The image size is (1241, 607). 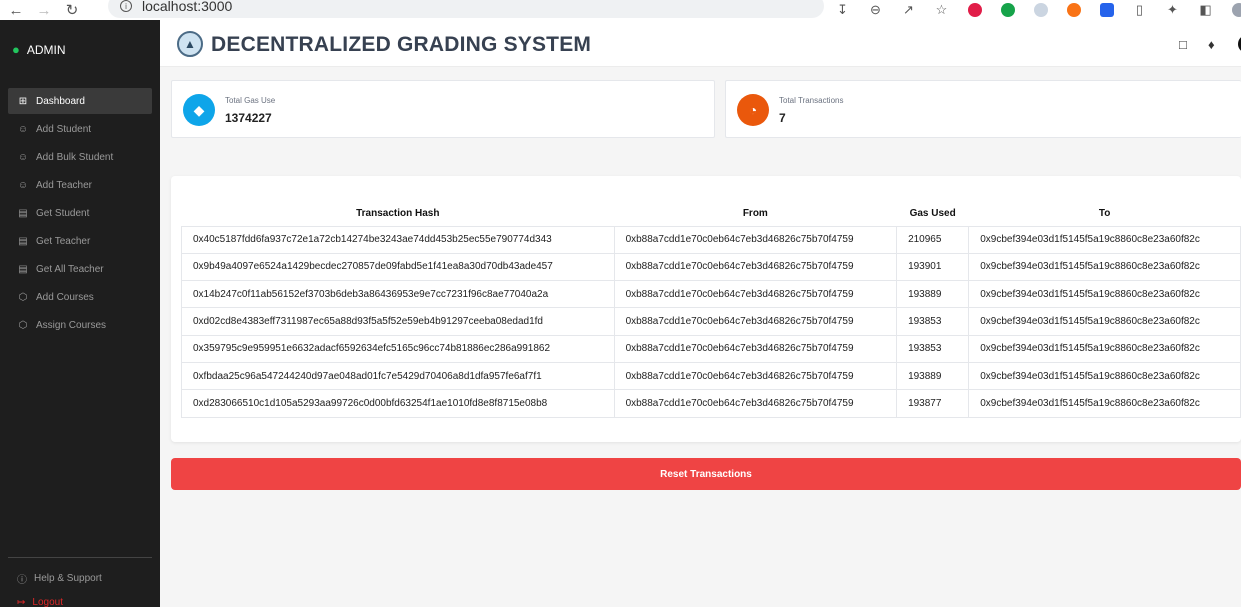 I want to click on total-transactions-label: Total Transactions, so click(x=811, y=100).